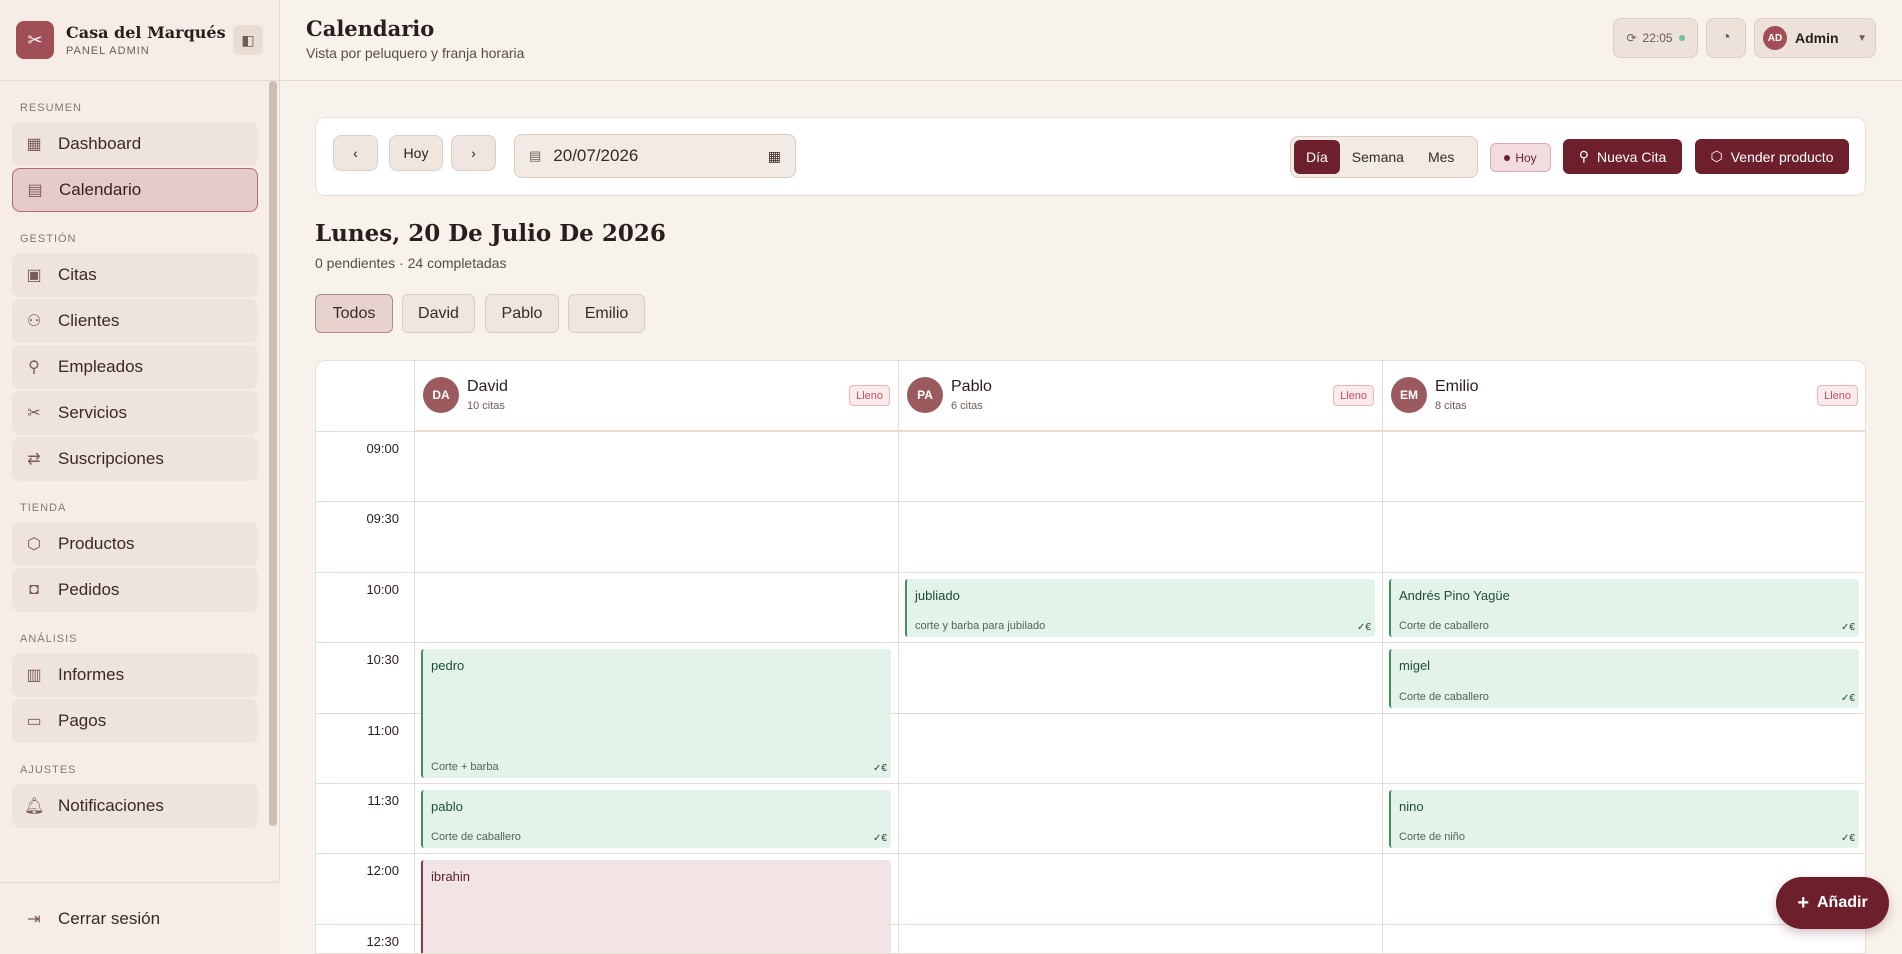  Describe the element at coordinates (925, 395) in the screenshot. I see `avatar: PA` at that location.